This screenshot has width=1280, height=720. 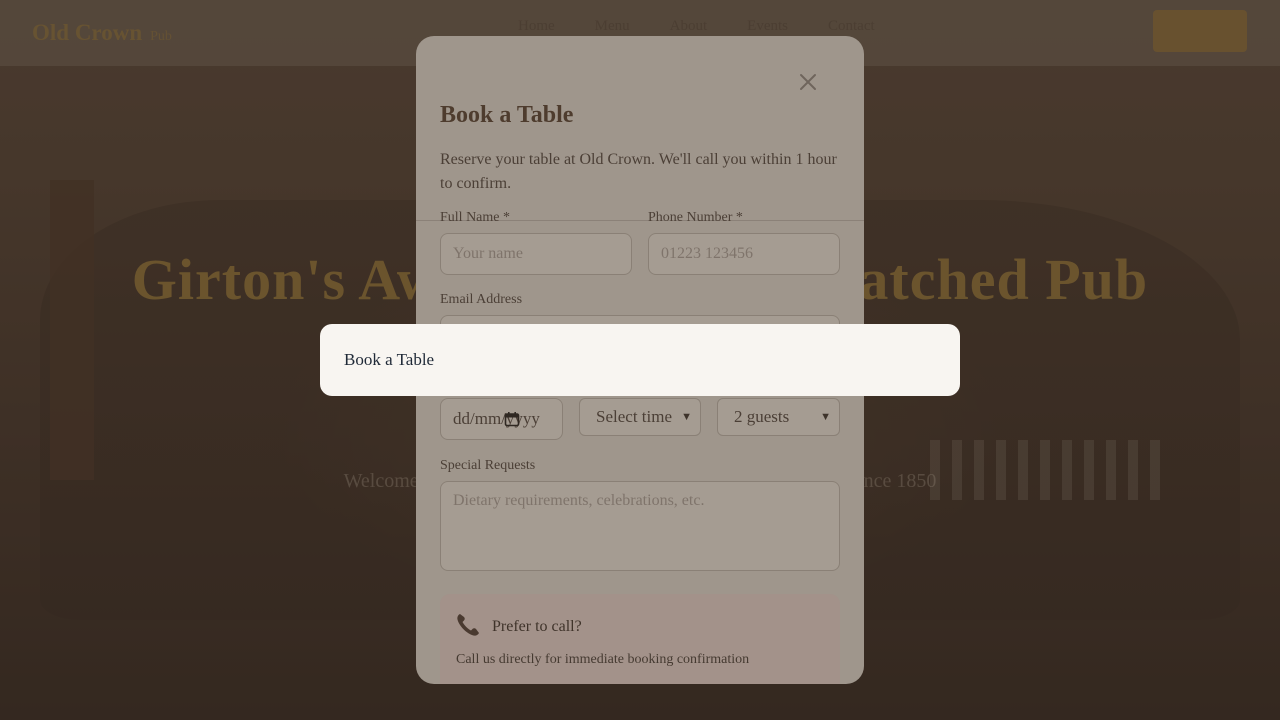 What do you see at coordinates (707, 253) in the screenshot?
I see `phone-placeholder: 01223 123456` at bounding box center [707, 253].